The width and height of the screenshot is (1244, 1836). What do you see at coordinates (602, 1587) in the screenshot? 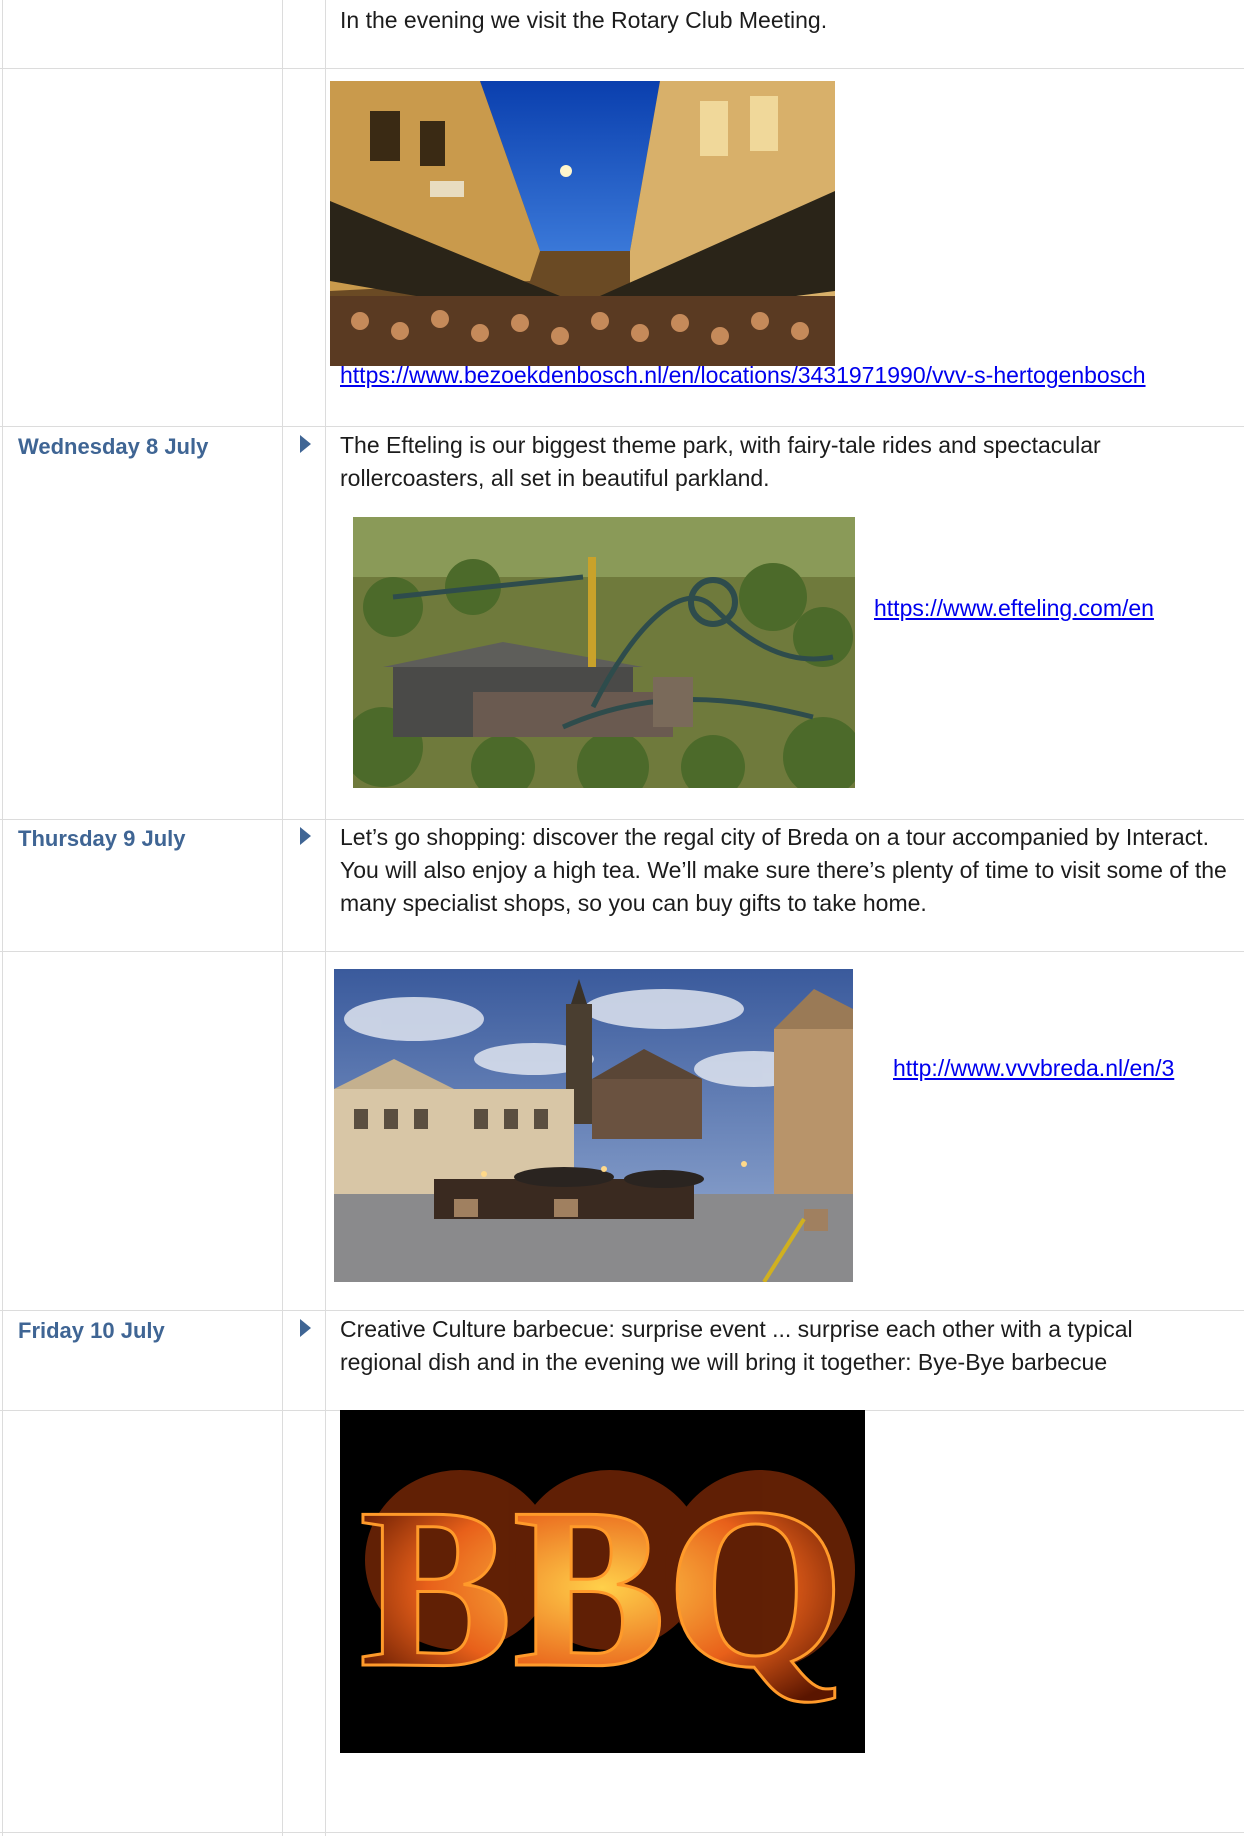
I see `bbq-lettering: BBQ` at bounding box center [602, 1587].